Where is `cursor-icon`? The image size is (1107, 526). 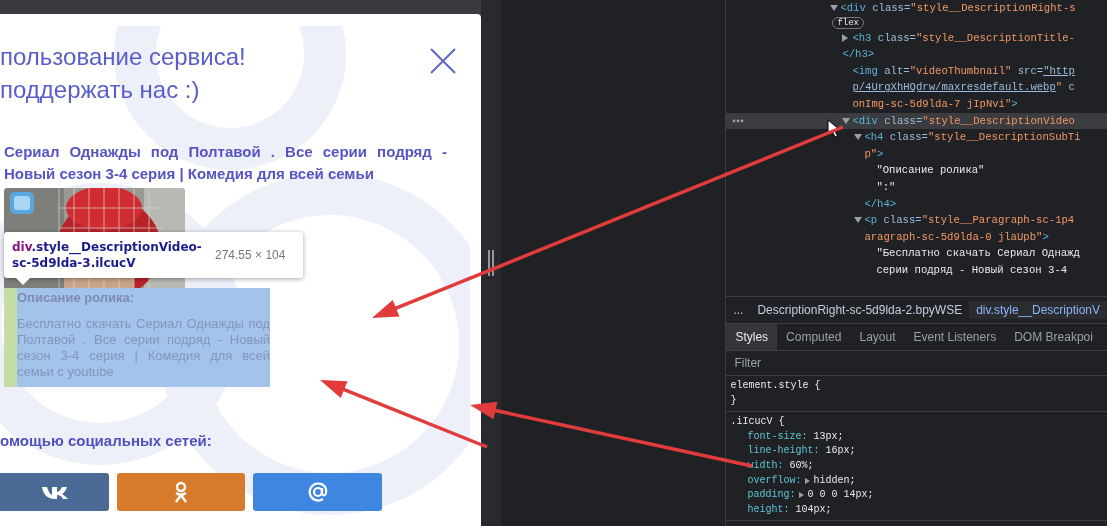 cursor-icon is located at coordinates (834, 128).